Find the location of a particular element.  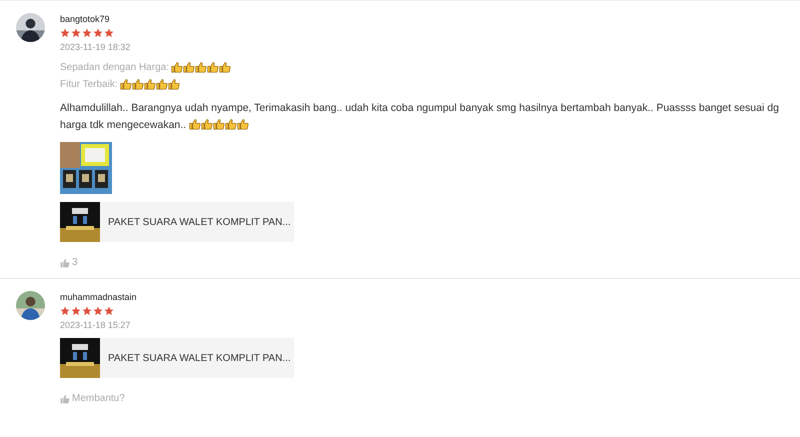

attribute-label: Fitur Terbaik: is located at coordinates (89, 84).